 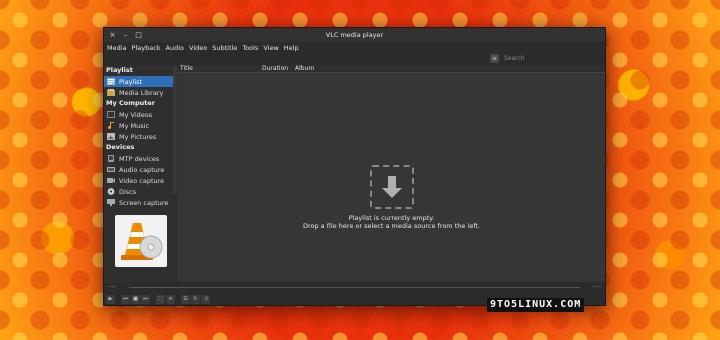 I want to click on sidebar-item-audio-capture: Audio capture, so click(x=141, y=169).